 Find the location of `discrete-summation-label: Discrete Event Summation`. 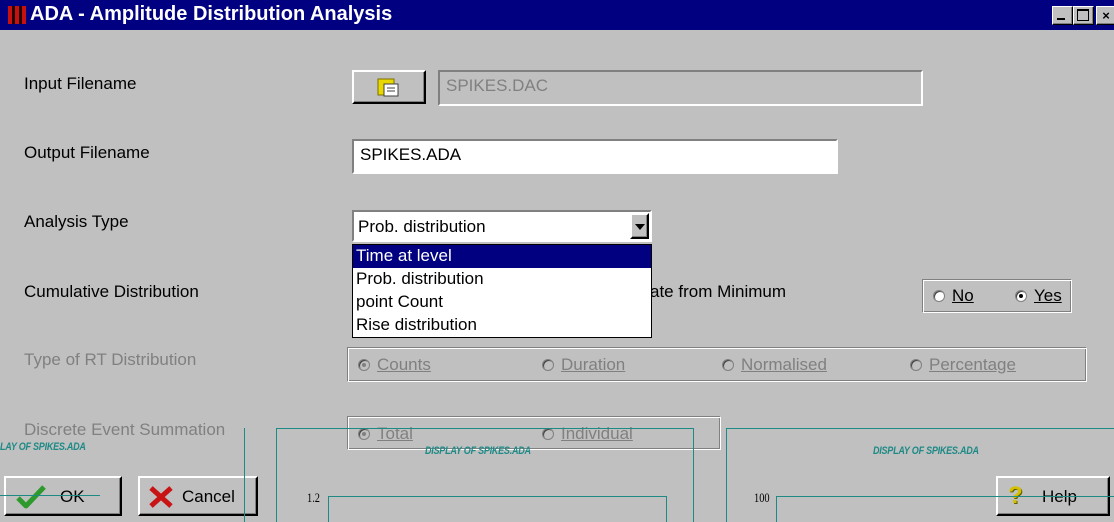

discrete-summation-label: Discrete Event Summation is located at coordinates (125, 429).